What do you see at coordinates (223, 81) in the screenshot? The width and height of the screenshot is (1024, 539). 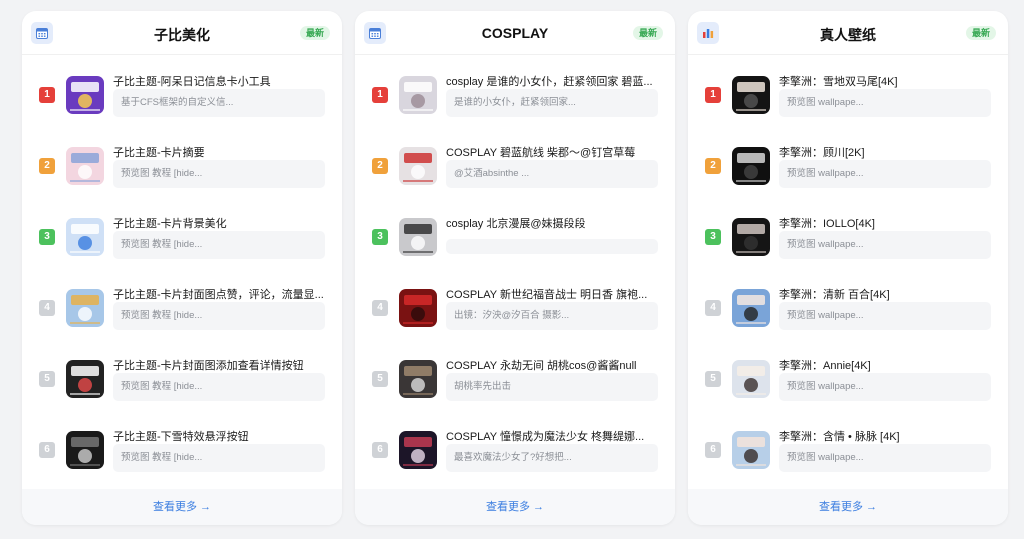 I see `item-title-link: 子比主题-阿呆日记信息卡小工具` at bounding box center [223, 81].